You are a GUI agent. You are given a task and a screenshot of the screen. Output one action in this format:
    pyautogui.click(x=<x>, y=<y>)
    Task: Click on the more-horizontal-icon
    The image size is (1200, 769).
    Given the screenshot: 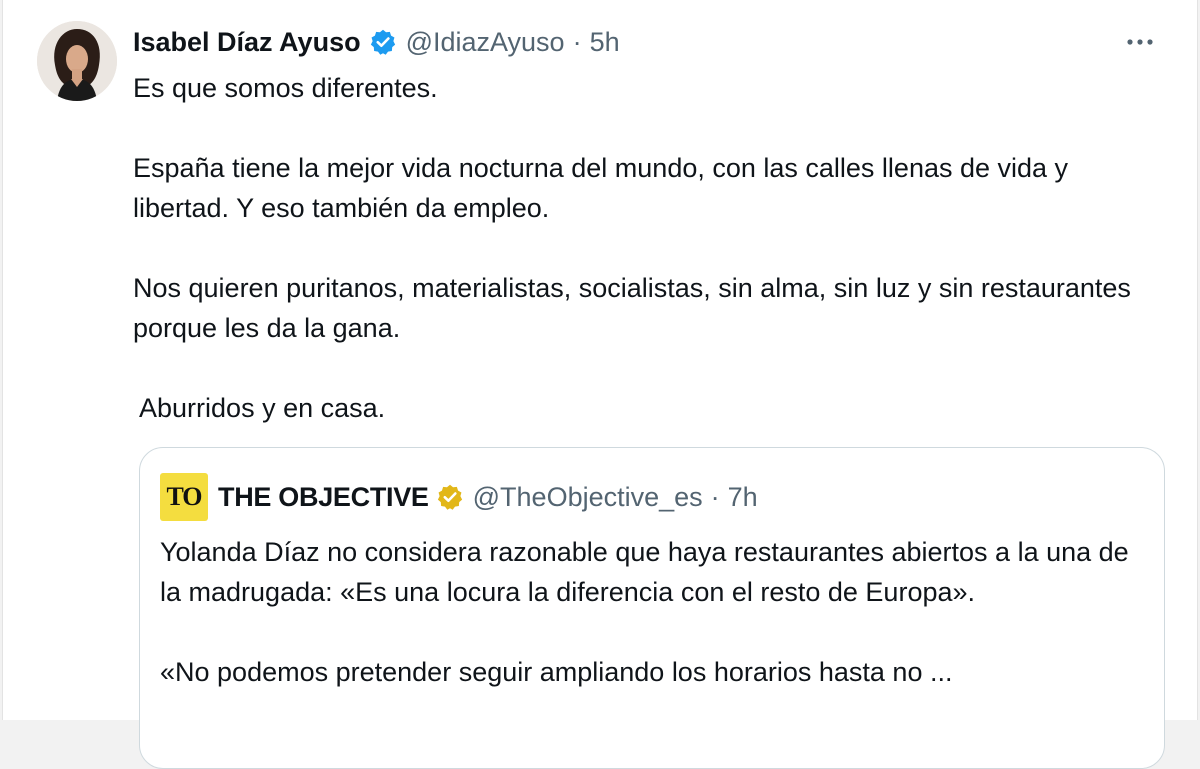 What is the action you would take?
    pyautogui.click(x=1140, y=42)
    